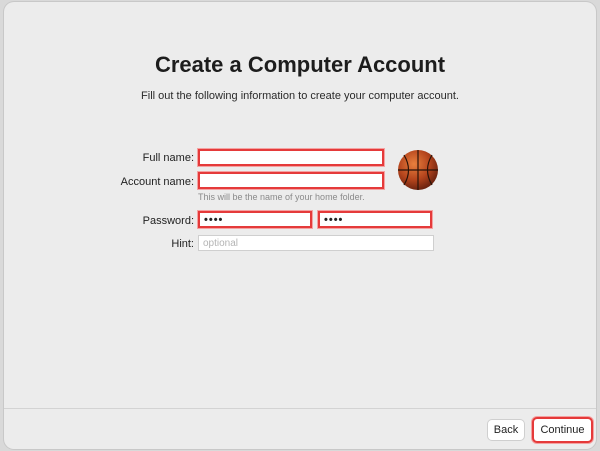 The width and height of the screenshot is (600, 451). Describe the element at coordinates (255, 219) in the screenshot. I see `password-field: ••••` at that location.